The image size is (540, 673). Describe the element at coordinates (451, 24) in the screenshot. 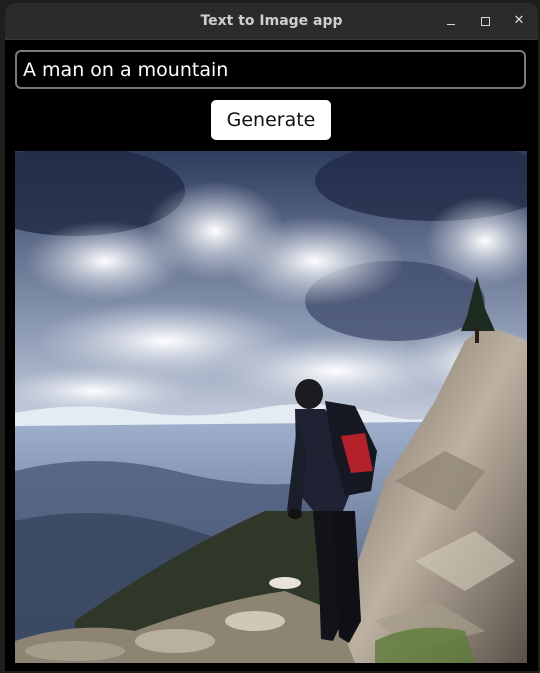

I see `minimize-icon` at that location.